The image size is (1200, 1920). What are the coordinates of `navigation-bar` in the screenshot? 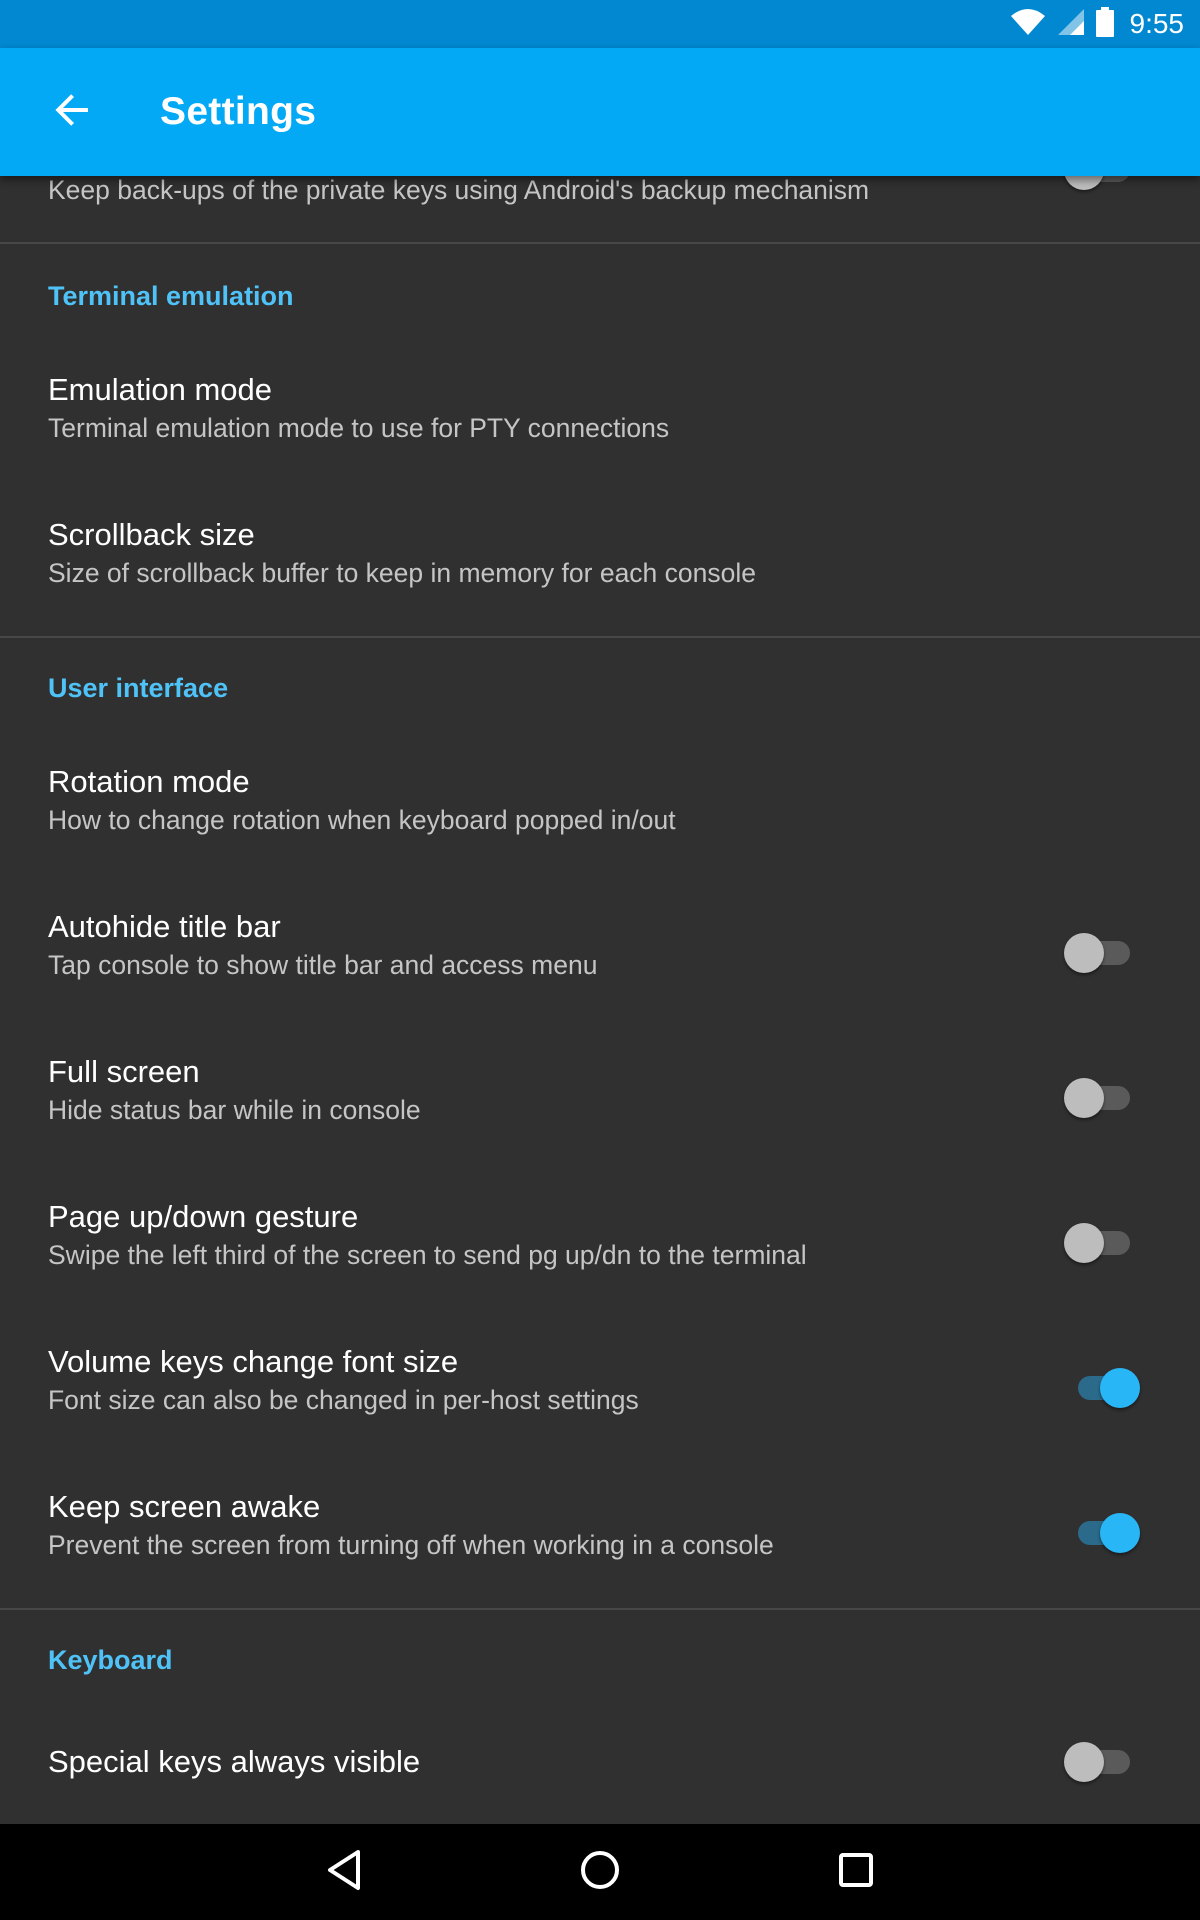 It's located at (600, 1872).